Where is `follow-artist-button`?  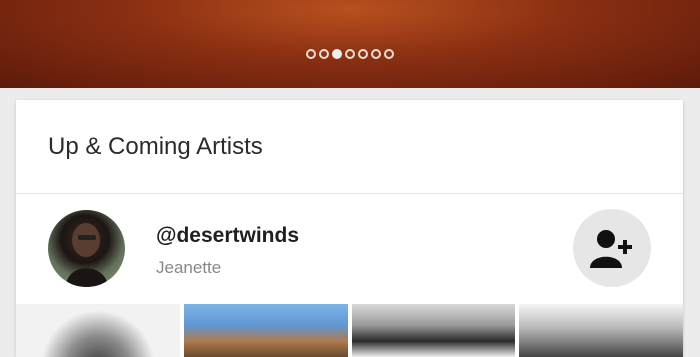 follow-artist-button is located at coordinates (612, 248).